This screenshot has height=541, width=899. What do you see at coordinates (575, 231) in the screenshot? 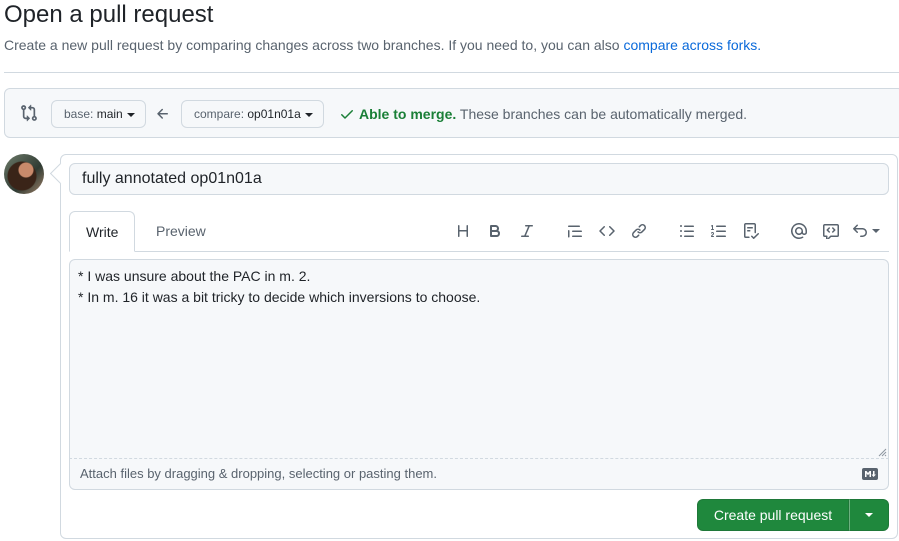
I see `quote-icon` at bounding box center [575, 231].